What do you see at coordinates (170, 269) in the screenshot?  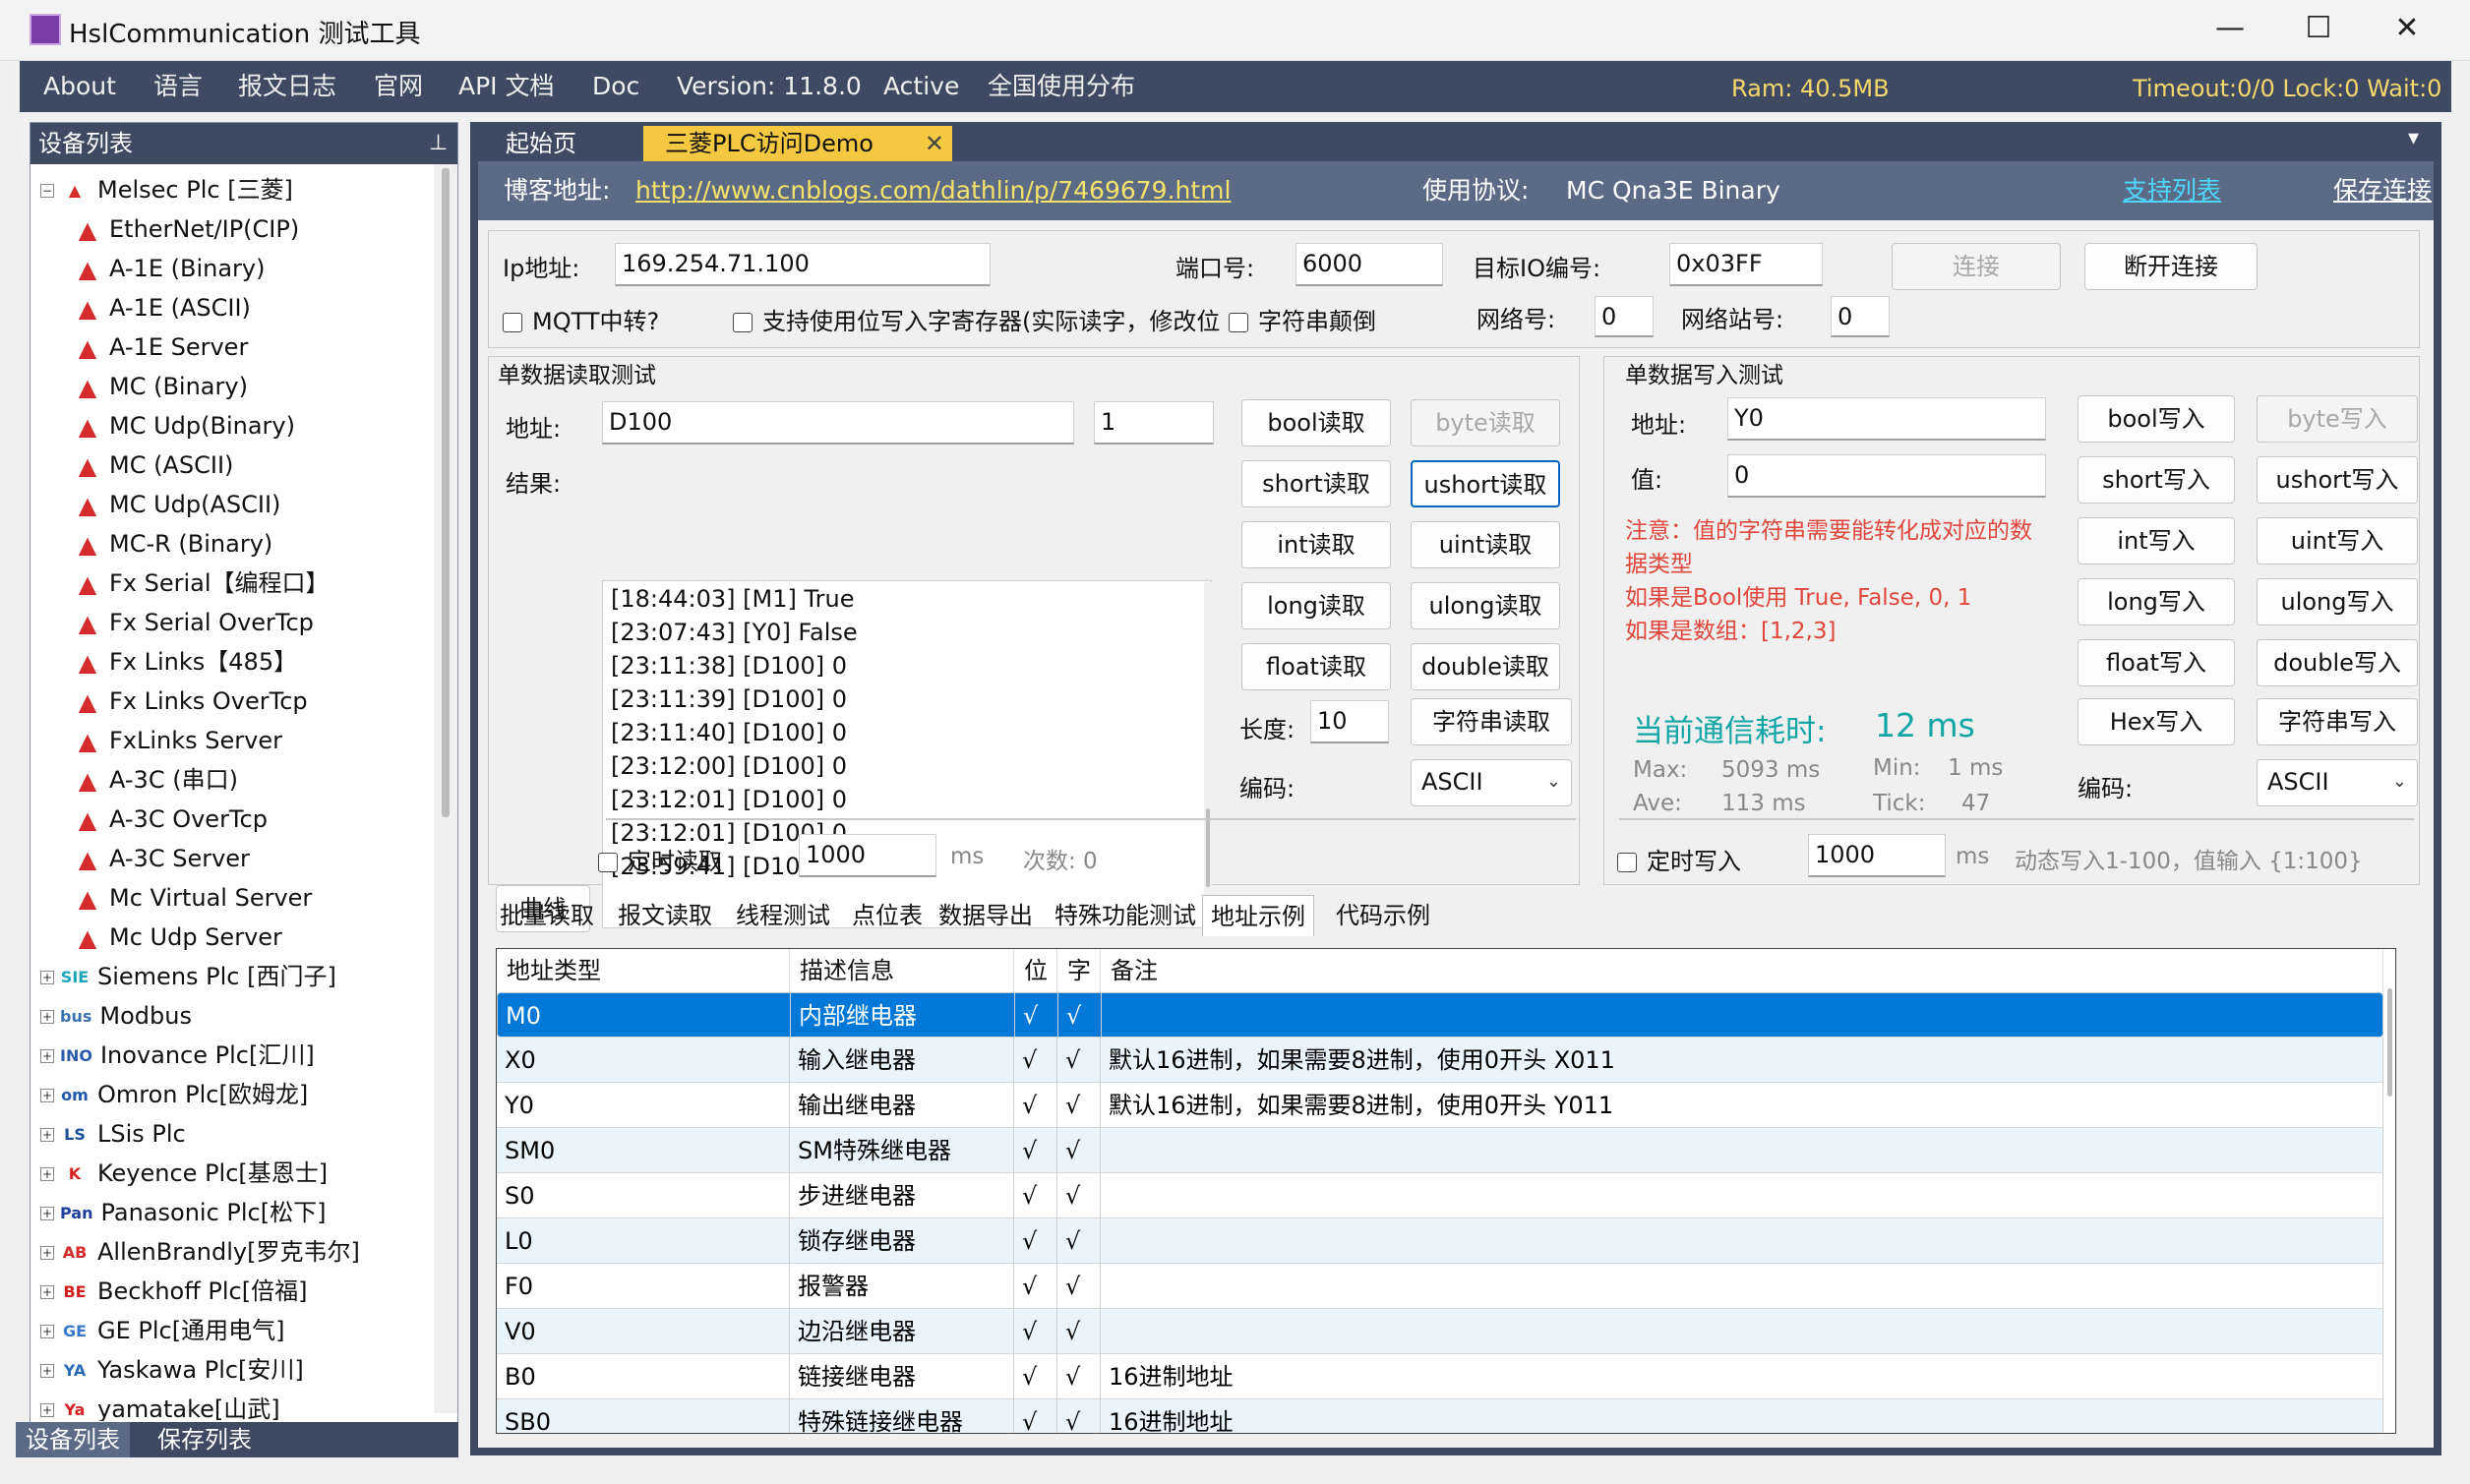 I see `tree-node-1: ▲ A-1E (Binary)` at bounding box center [170, 269].